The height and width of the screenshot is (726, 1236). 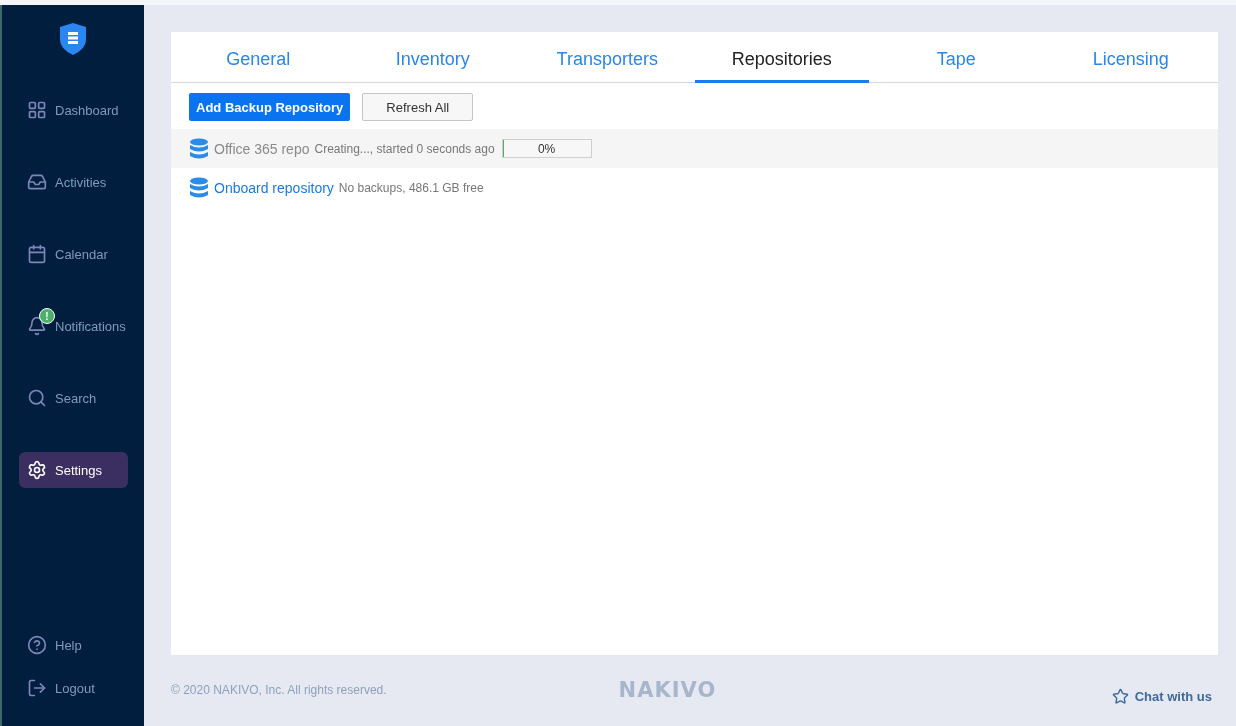 What do you see at coordinates (37, 182) in the screenshot?
I see `inbox-icon` at bounding box center [37, 182].